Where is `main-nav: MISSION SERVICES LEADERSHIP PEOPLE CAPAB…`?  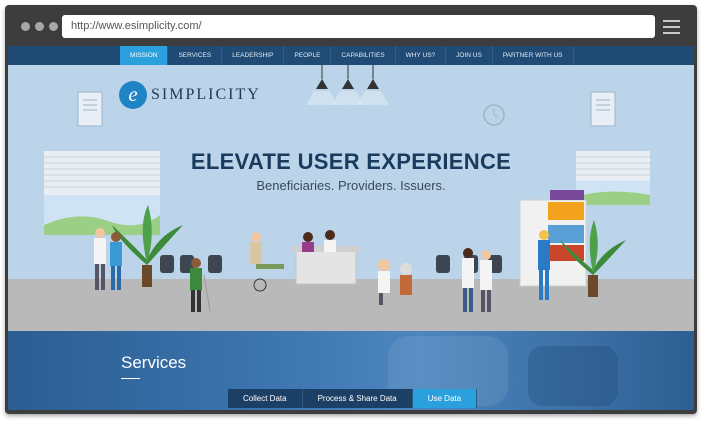
main-nav: MISSION SERVICES LEADERSHIP PEOPLE CAPAB… is located at coordinates (351, 55).